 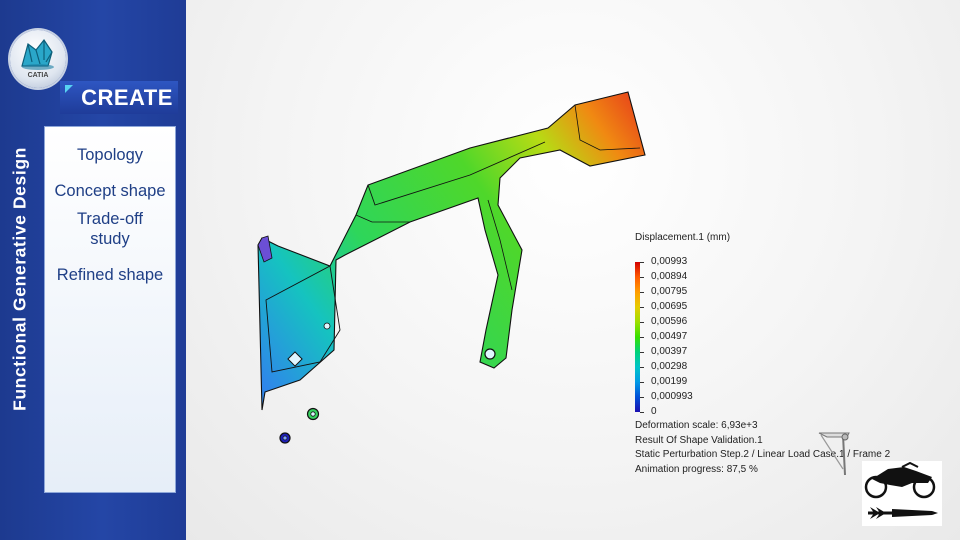 What do you see at coordinates (672, 396) in the screenshot?
I see `legend-tick-label: 0,000993` at bounding box center [672, 396].